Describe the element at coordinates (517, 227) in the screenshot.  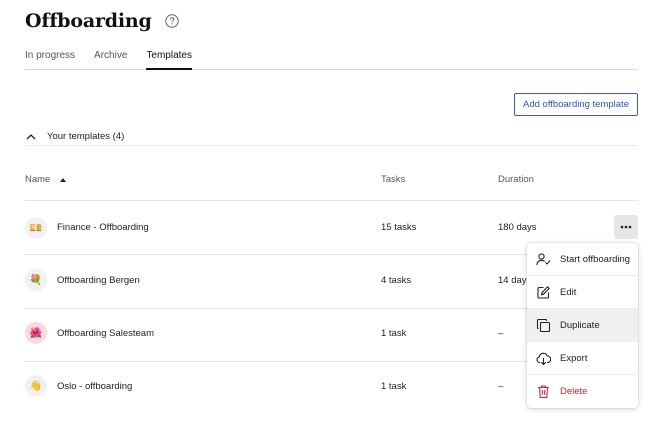
I see `template-duration: 180 days` at that location.